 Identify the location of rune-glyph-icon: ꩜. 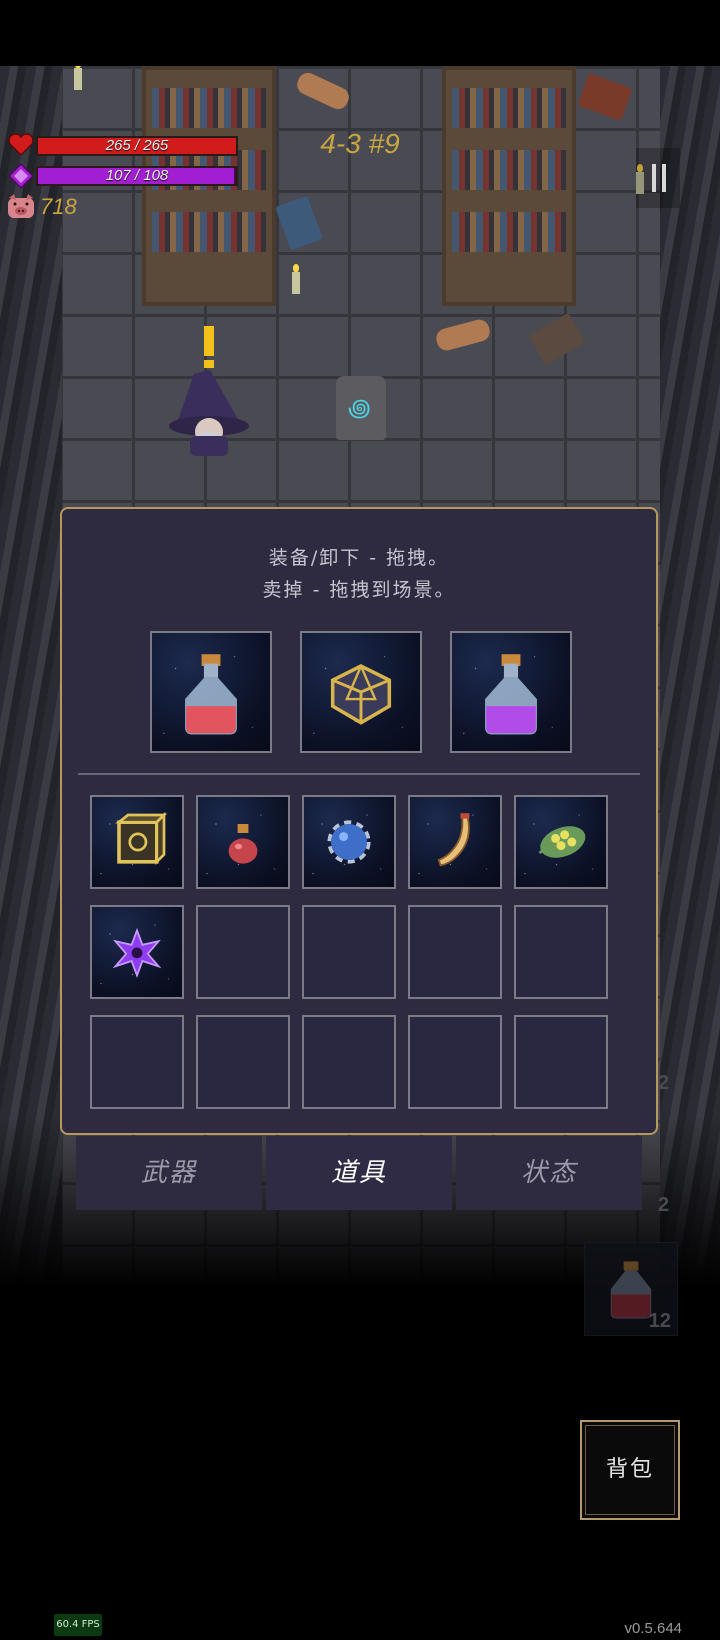
(359, 408).